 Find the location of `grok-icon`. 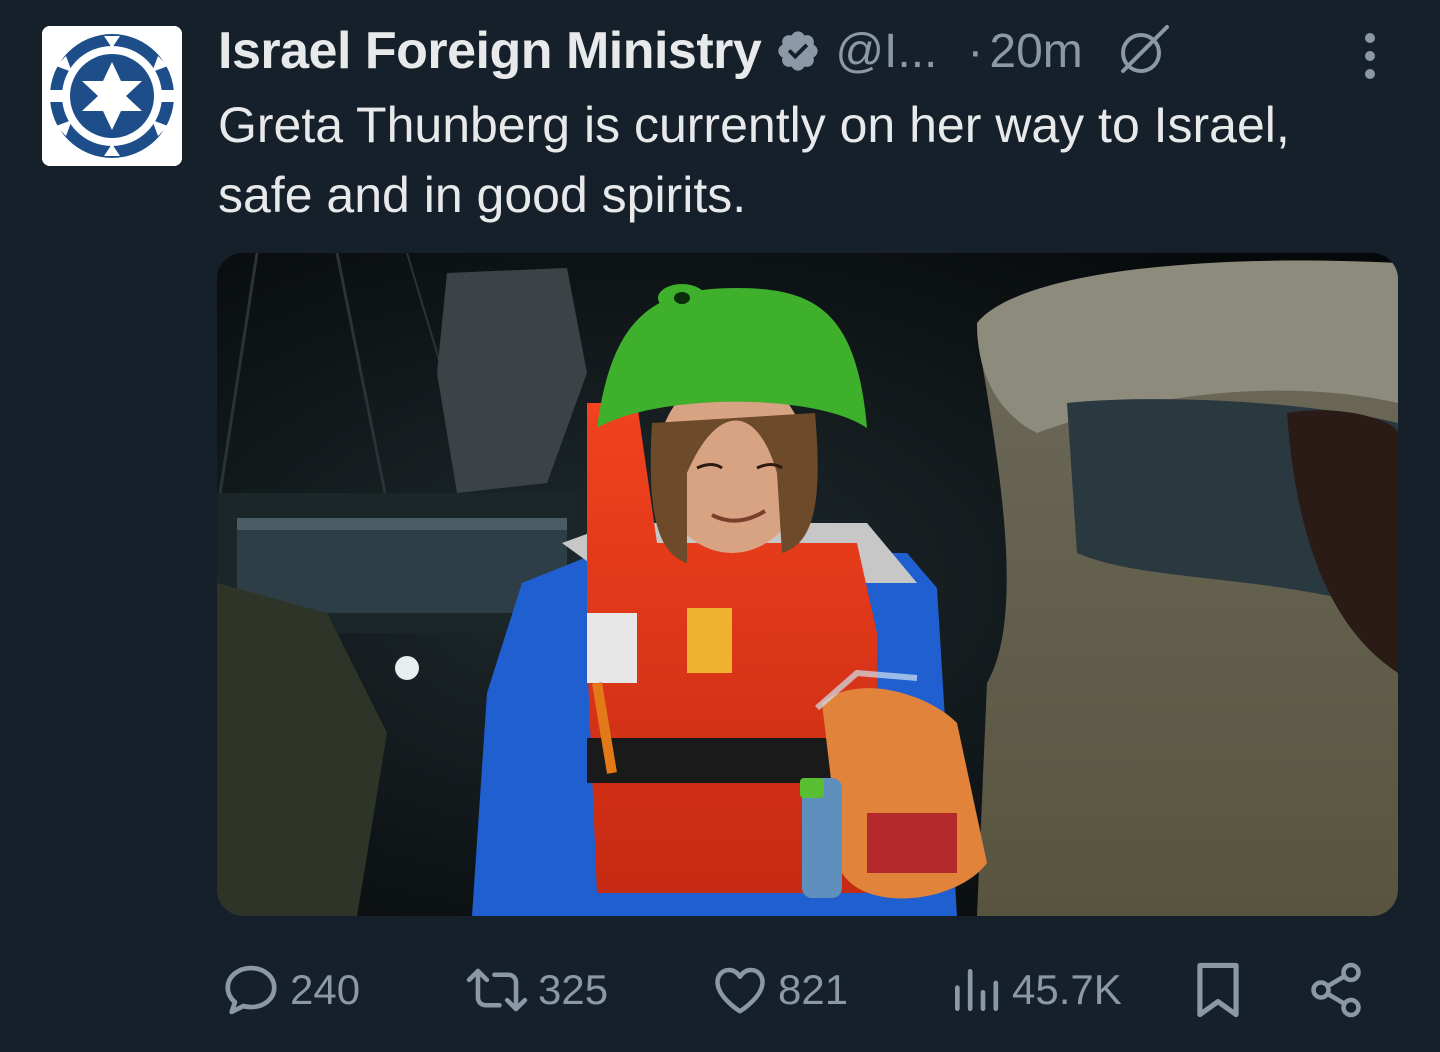

grok-icon is located at coordinates (1143, 51).